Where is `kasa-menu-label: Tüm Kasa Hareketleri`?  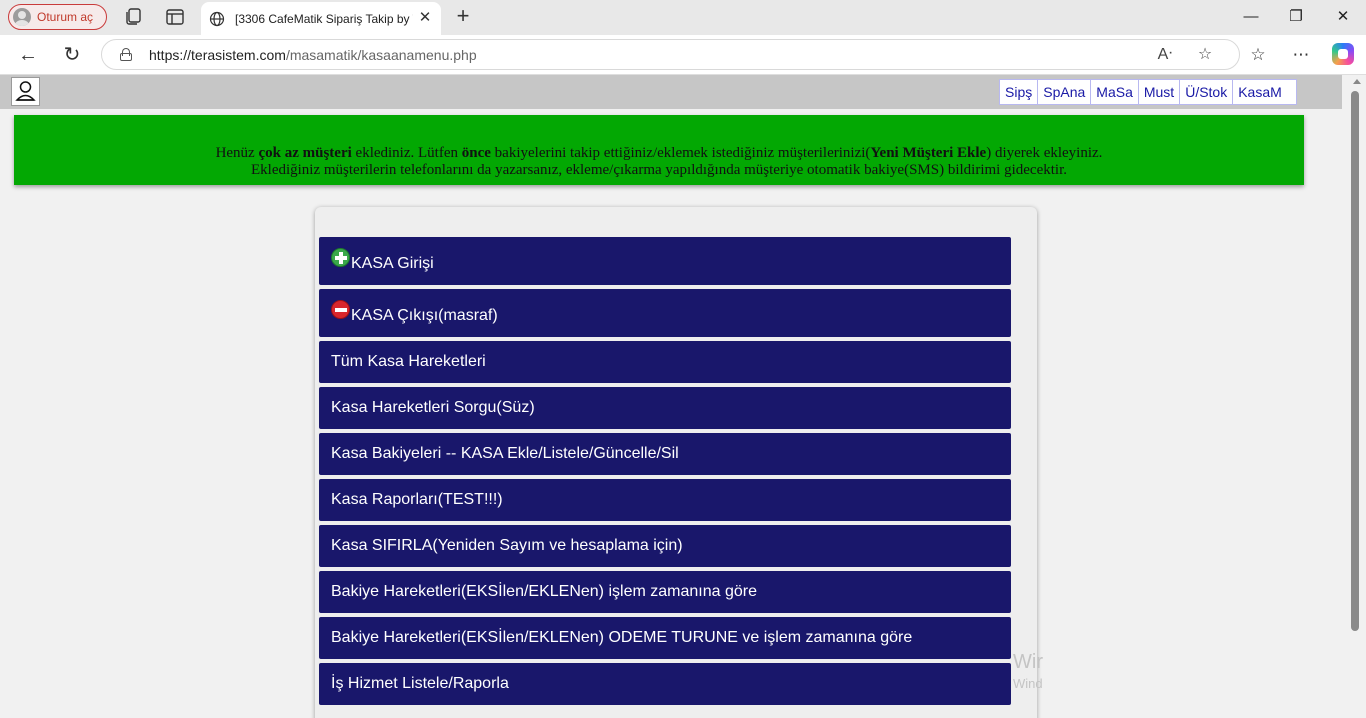 kasa-menu-label: Tüm Kasa Hareketleri is located at coordinates (408, 361).